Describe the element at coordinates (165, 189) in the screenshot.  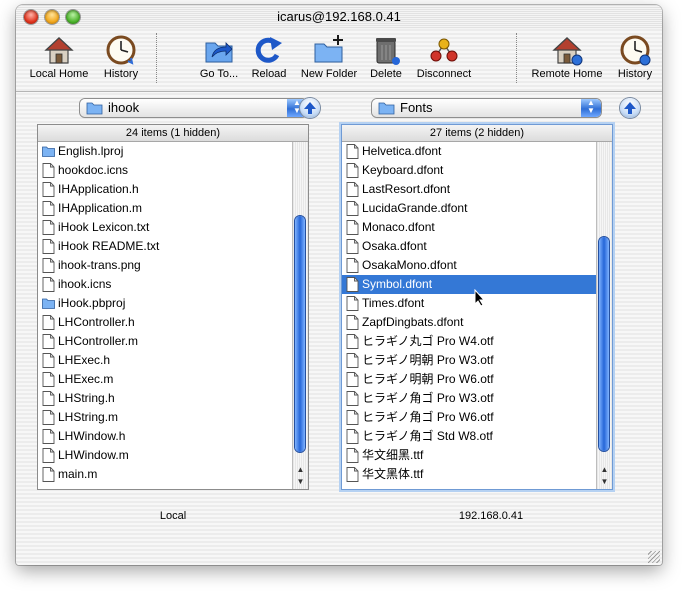
I see `local-file-row: IHApplication.h` at that location.